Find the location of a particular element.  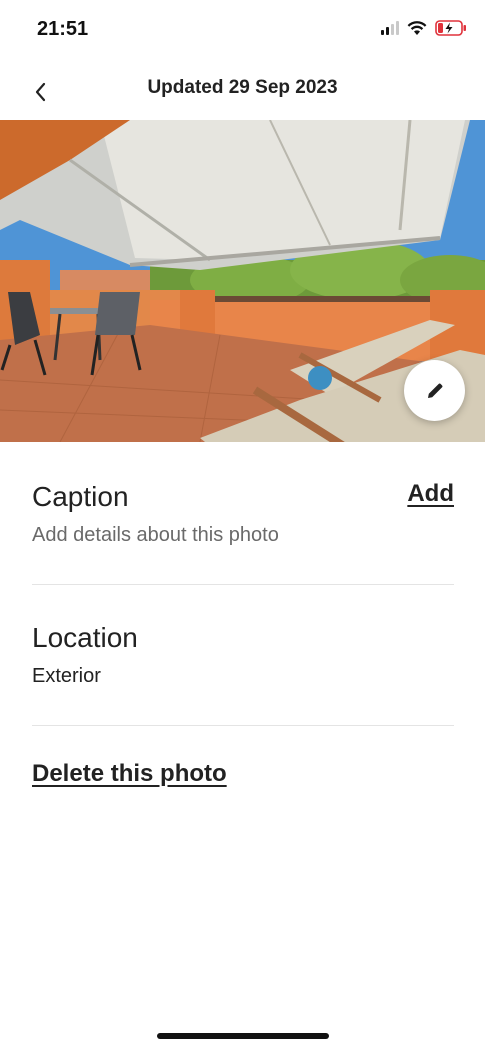

page-title: Updated 29 Sep 2023 is located at coordinates (242, 87).